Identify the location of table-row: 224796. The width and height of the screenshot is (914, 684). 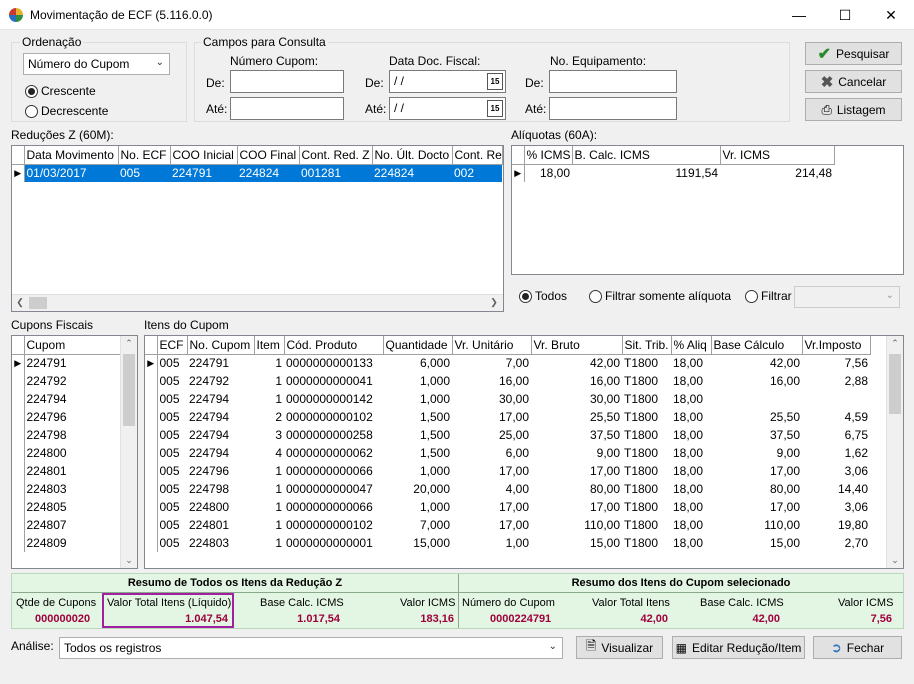
(66, 417).